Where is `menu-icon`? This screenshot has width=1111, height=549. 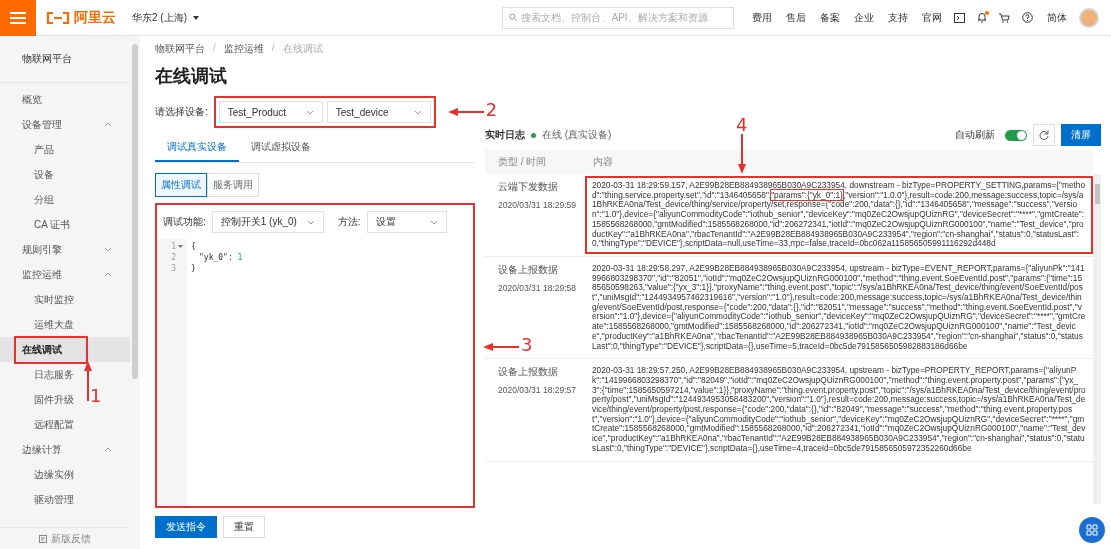
menu-icon is located at coordinates (18, 17).